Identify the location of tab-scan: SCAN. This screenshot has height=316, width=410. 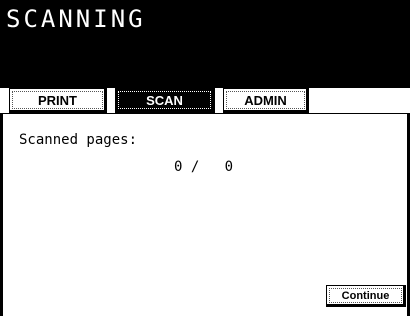
(165, 100).